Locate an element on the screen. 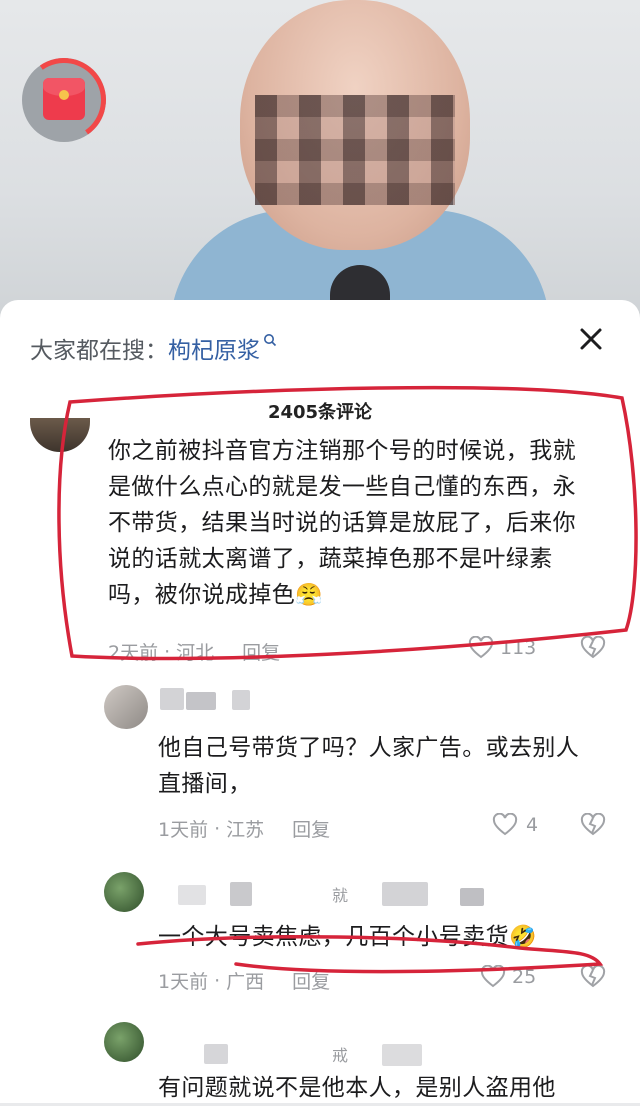  red-envelope-icon is located at coordinates (64, 100).